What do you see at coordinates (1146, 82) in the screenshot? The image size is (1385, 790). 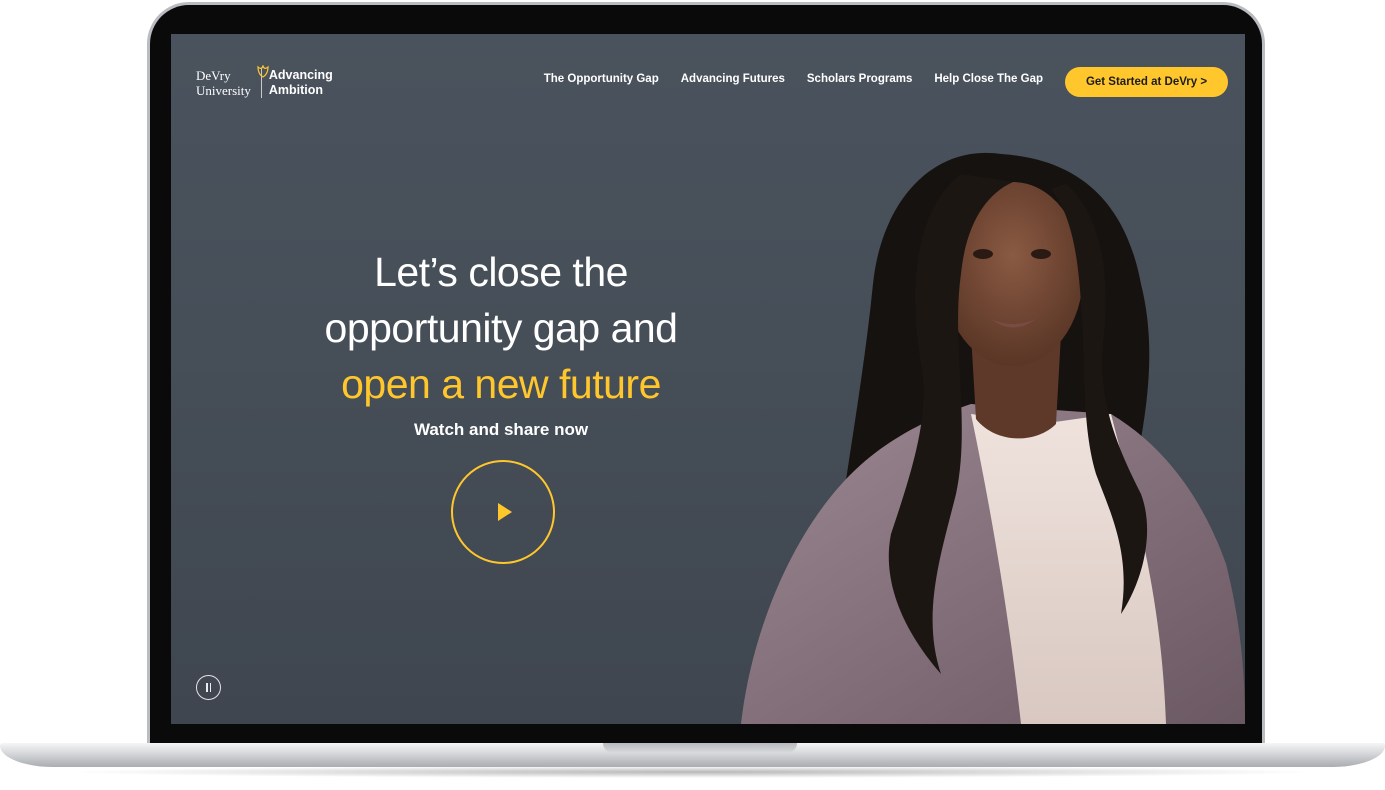 I see `get-started-button: Get Started at DeVry >` at bounding box center [1146, 82].